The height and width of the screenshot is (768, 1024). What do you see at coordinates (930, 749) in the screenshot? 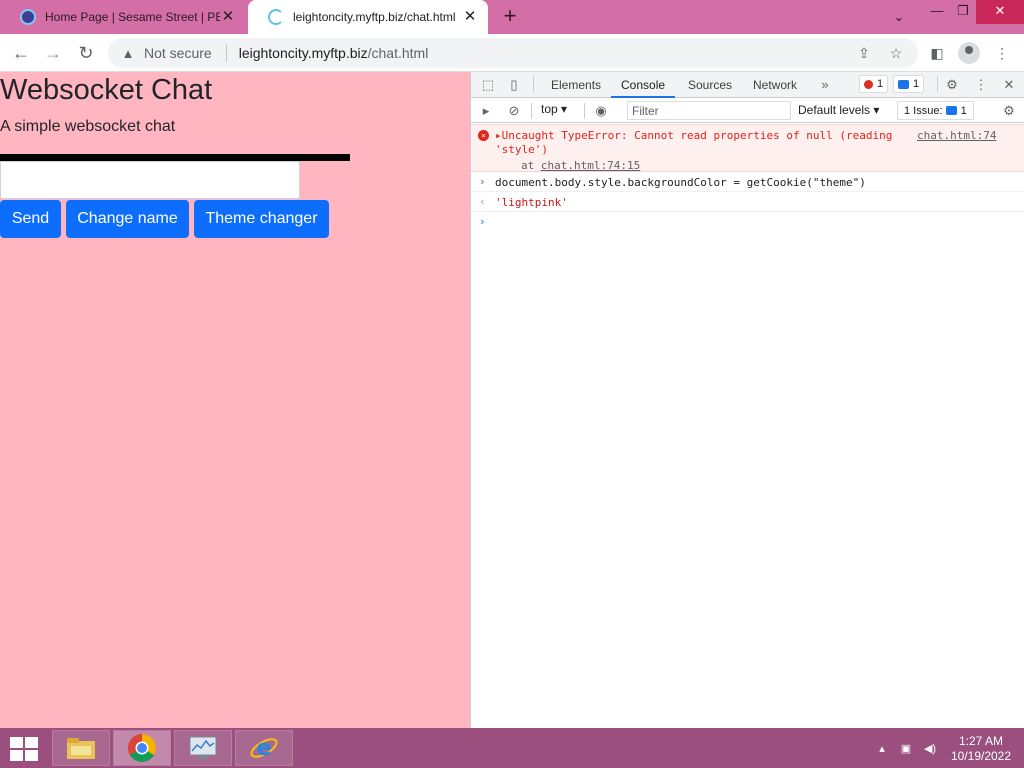
I see `volume-icon: ◀)` at bounding box center [930, 749].